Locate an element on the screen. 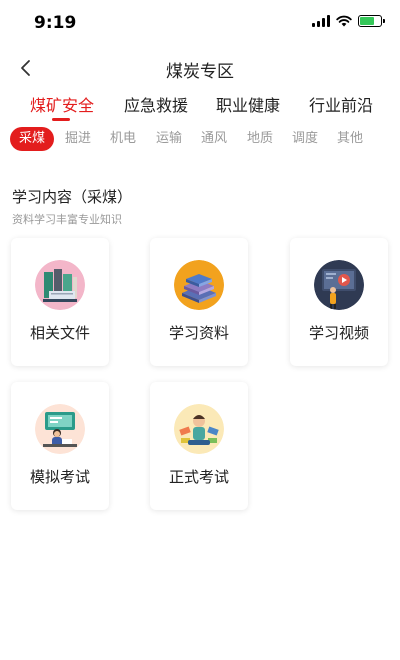  status-time: 9:19 is located at coordinates (55, 23).